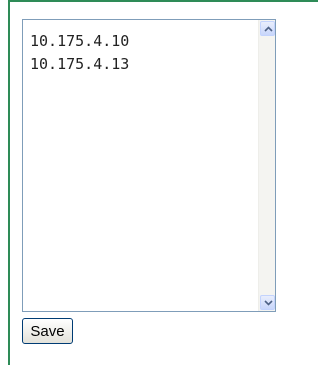 Image resolution: width=320 pixels, height=365 pixels. What do you see at coordinates (266, 165) in the screenshot?
I see `vertical-scrollbar` at bounding box center [266, 165].